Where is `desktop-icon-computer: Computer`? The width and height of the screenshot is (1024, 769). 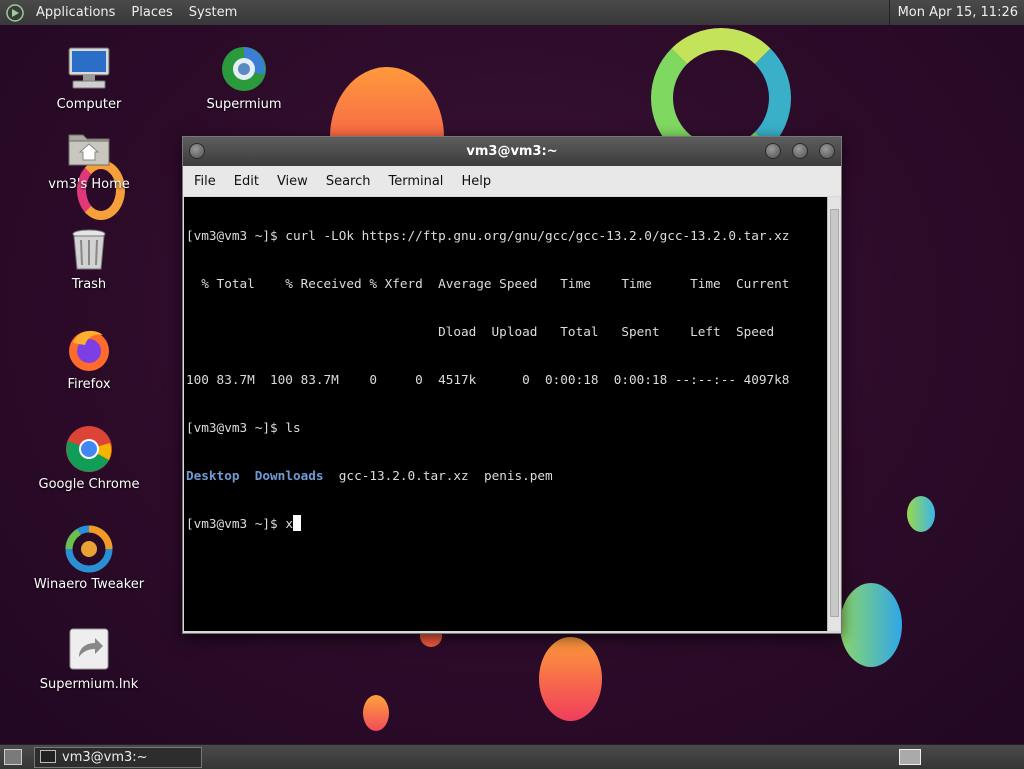 desktop-icon-computer: Computer is located at coordinates (89, 78).